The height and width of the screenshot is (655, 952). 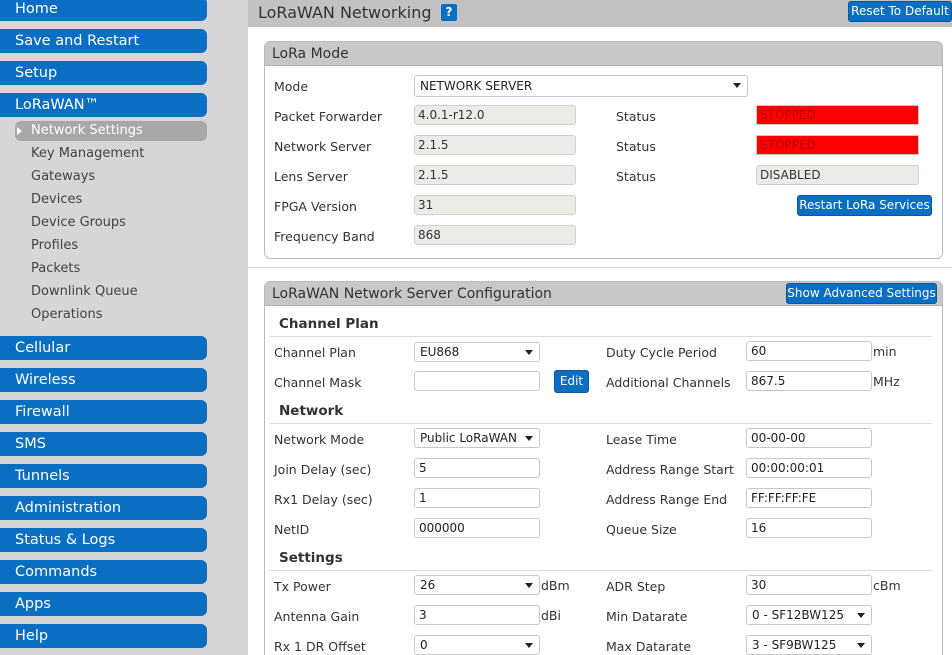 I want to click on rx1-delay-input: 1, so click(x=477, y=498).